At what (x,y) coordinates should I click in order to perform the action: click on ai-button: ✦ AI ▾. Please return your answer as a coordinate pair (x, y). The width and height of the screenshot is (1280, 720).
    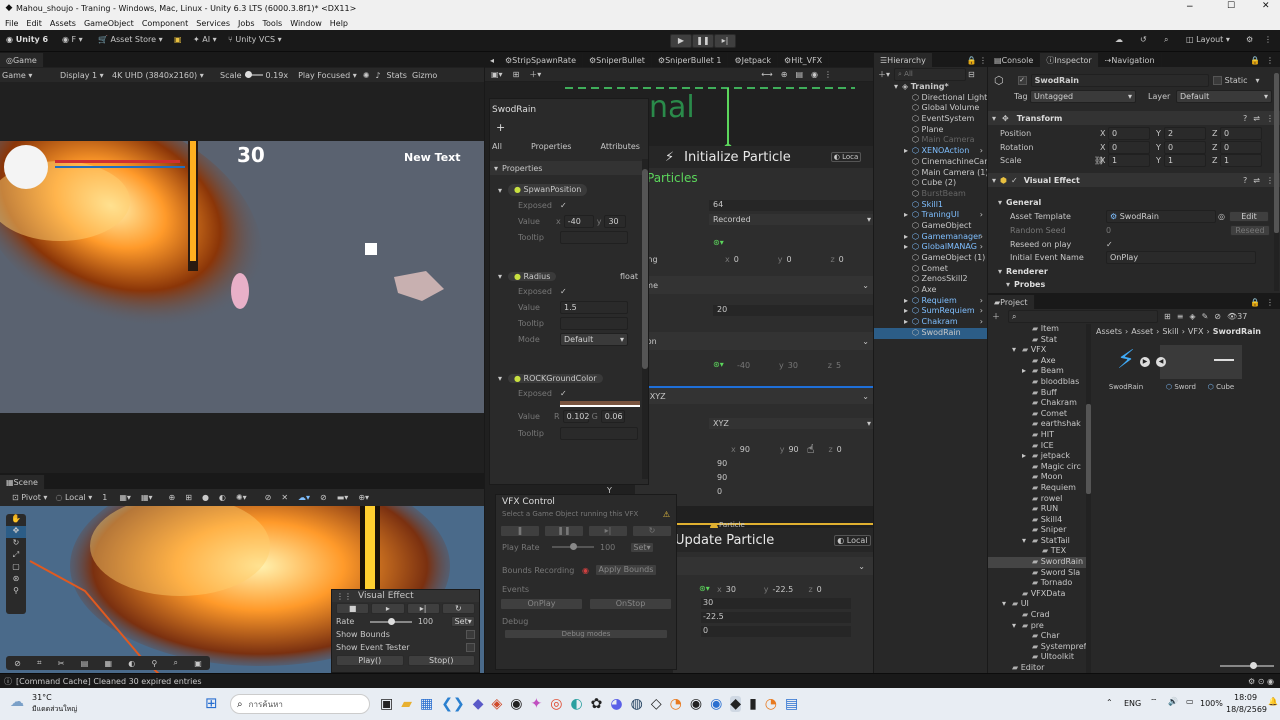
    Looking at the image, I should click on (205, 39).